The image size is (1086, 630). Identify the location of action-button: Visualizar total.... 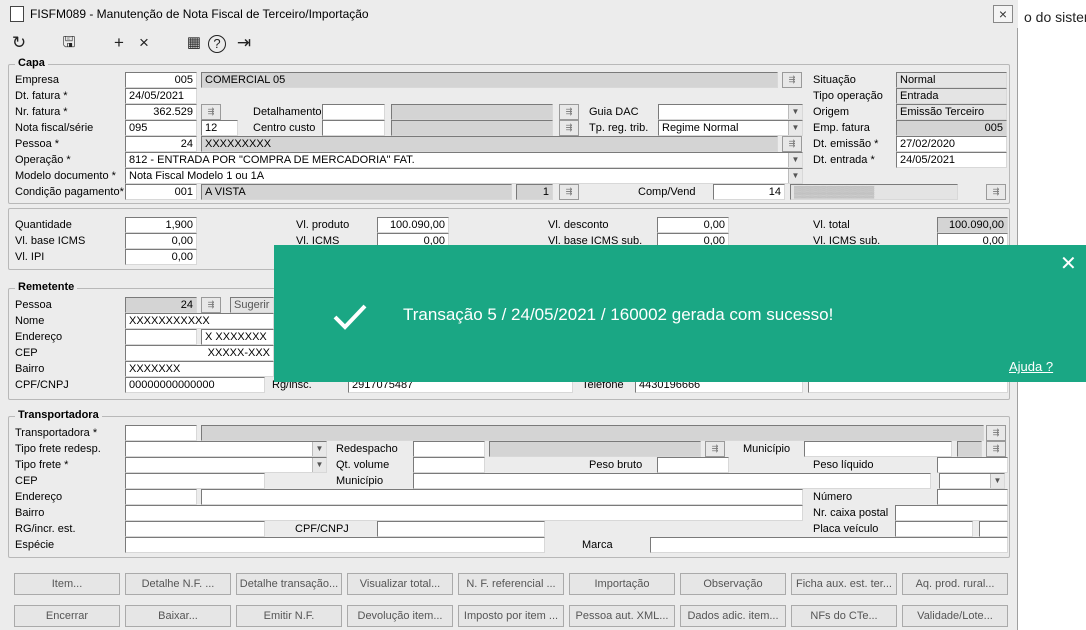
(400, 584).